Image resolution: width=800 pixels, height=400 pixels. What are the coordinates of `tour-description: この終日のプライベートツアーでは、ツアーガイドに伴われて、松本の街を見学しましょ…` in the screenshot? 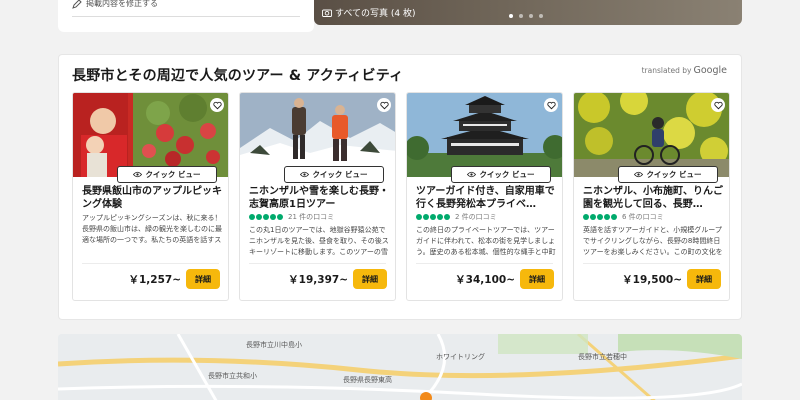 It's located at (486, 241).